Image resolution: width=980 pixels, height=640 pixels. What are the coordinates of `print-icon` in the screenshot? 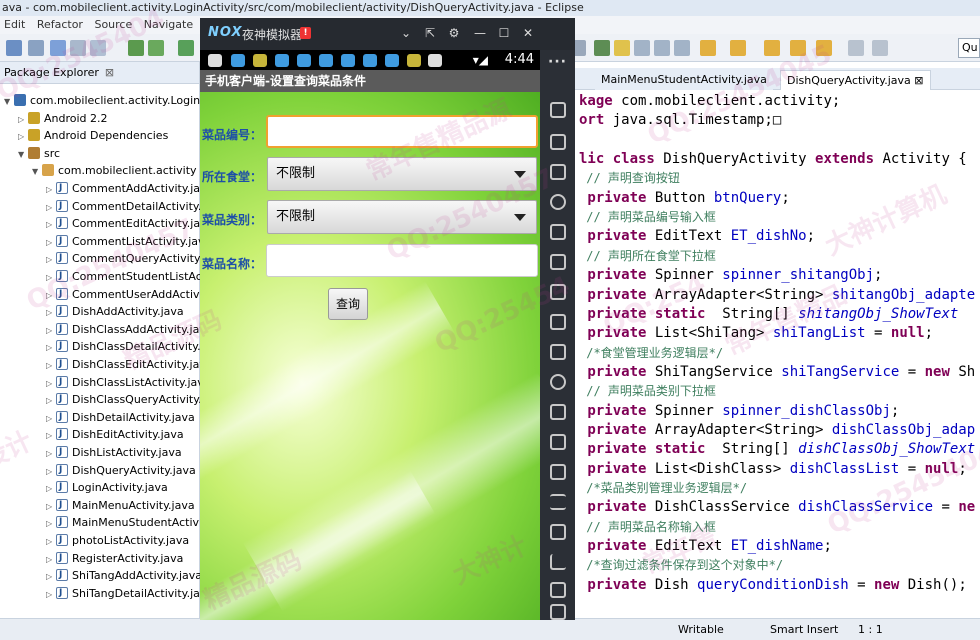 It's located at (98, 48).